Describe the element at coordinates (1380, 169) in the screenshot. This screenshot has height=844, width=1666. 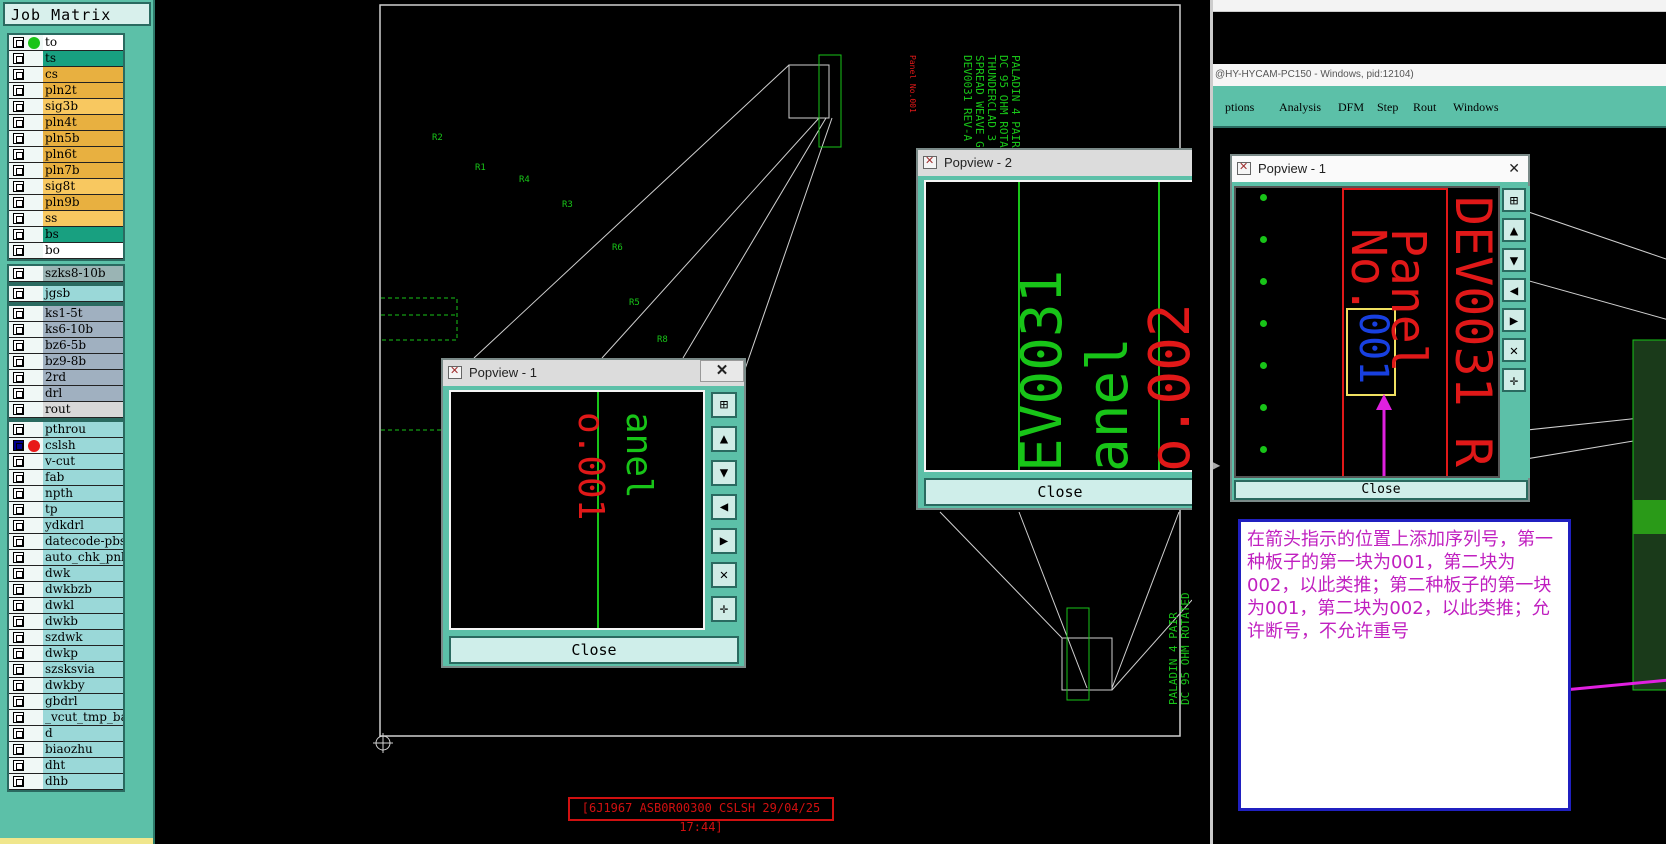
I see `popview-1-right-titlebar: Popview - 1 ✕` at that location.